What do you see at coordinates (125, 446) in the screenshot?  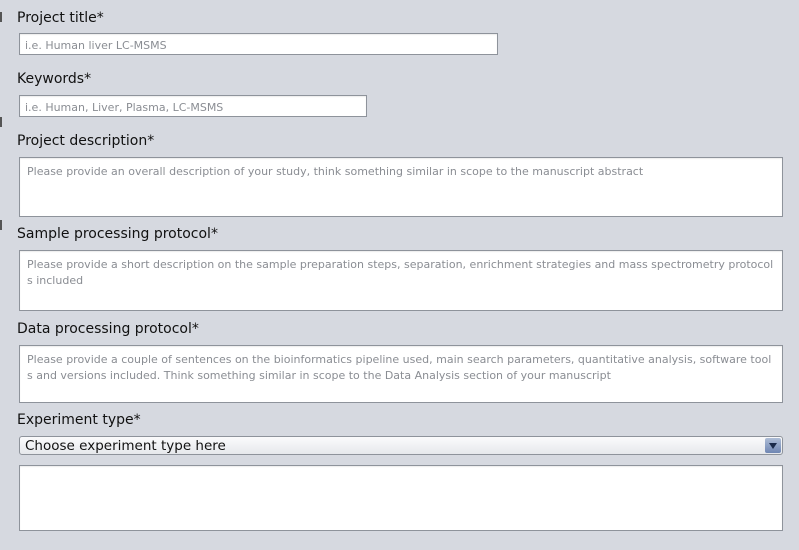 I see `experiment-type-selected: Choose experiment type here` at bounding box center [125, 446].